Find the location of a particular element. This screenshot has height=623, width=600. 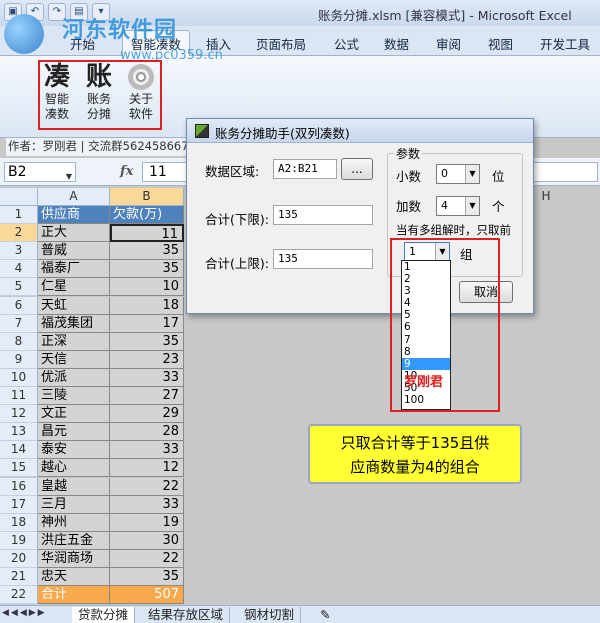

amount-cell: 28 is located at coordinates (147, 432).